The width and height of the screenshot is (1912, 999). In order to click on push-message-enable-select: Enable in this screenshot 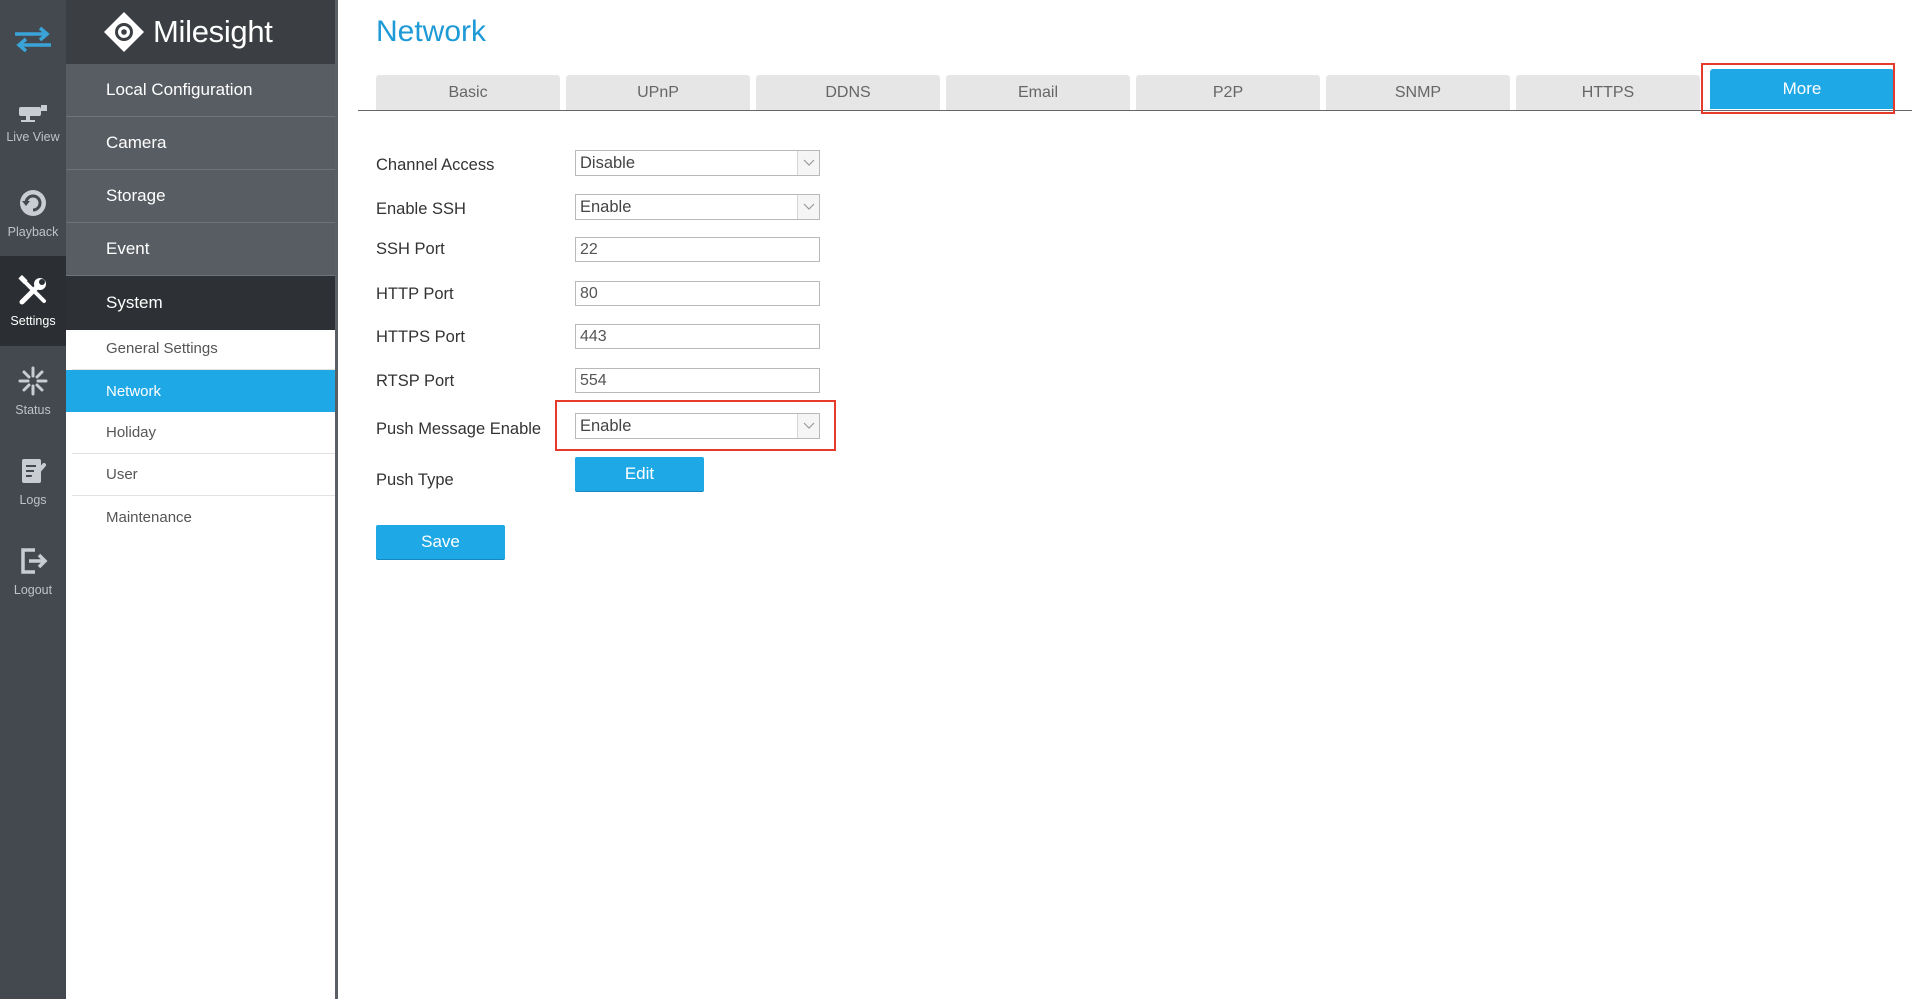, I will do `click(697, 426)`.